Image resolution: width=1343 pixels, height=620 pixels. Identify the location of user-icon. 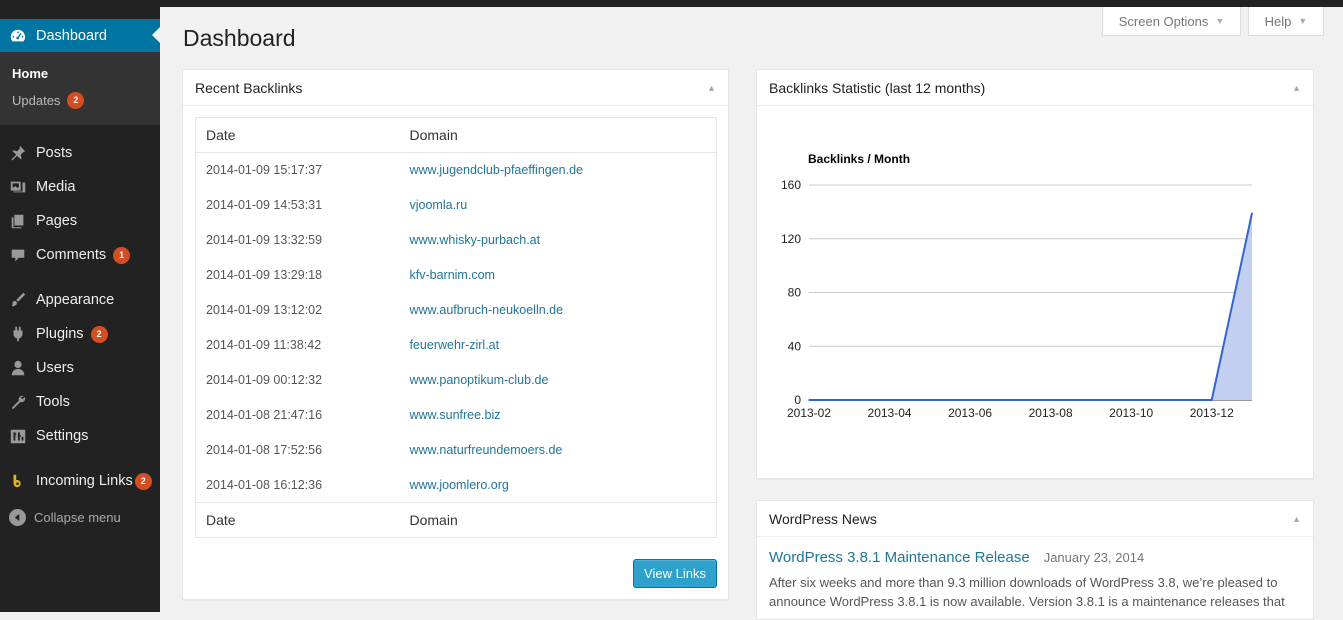
(18, 368).